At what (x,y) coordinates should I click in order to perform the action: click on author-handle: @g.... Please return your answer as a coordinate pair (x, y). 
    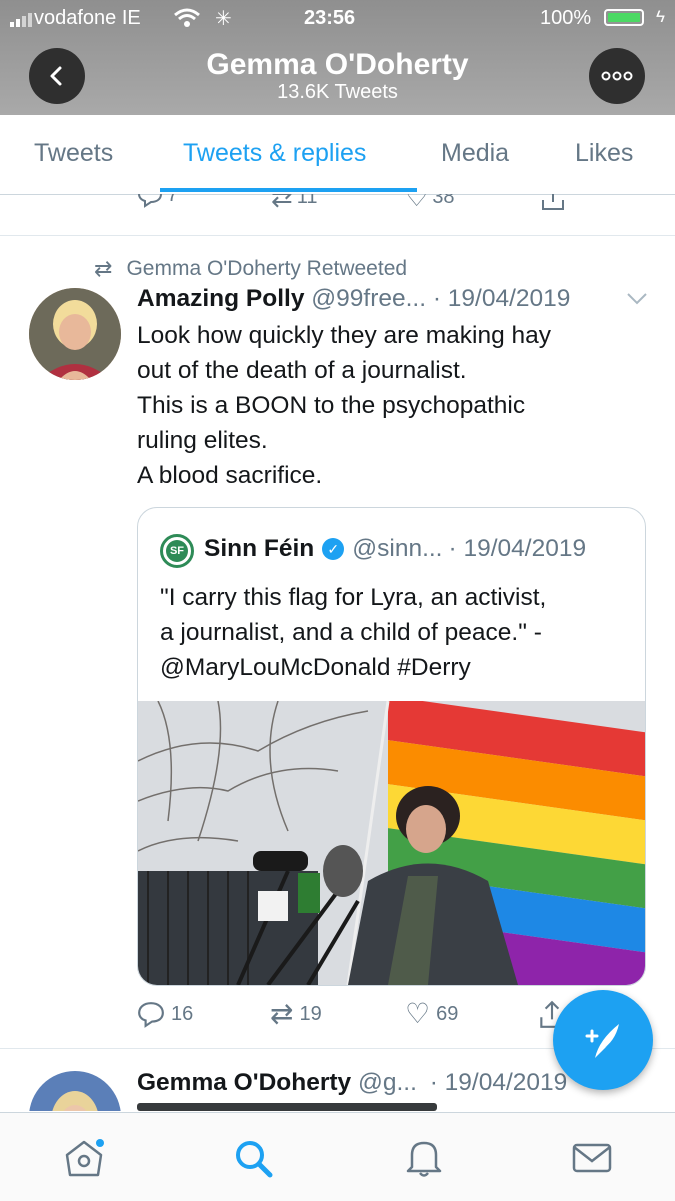
    Looking at the image, I should click on (387, 1082).